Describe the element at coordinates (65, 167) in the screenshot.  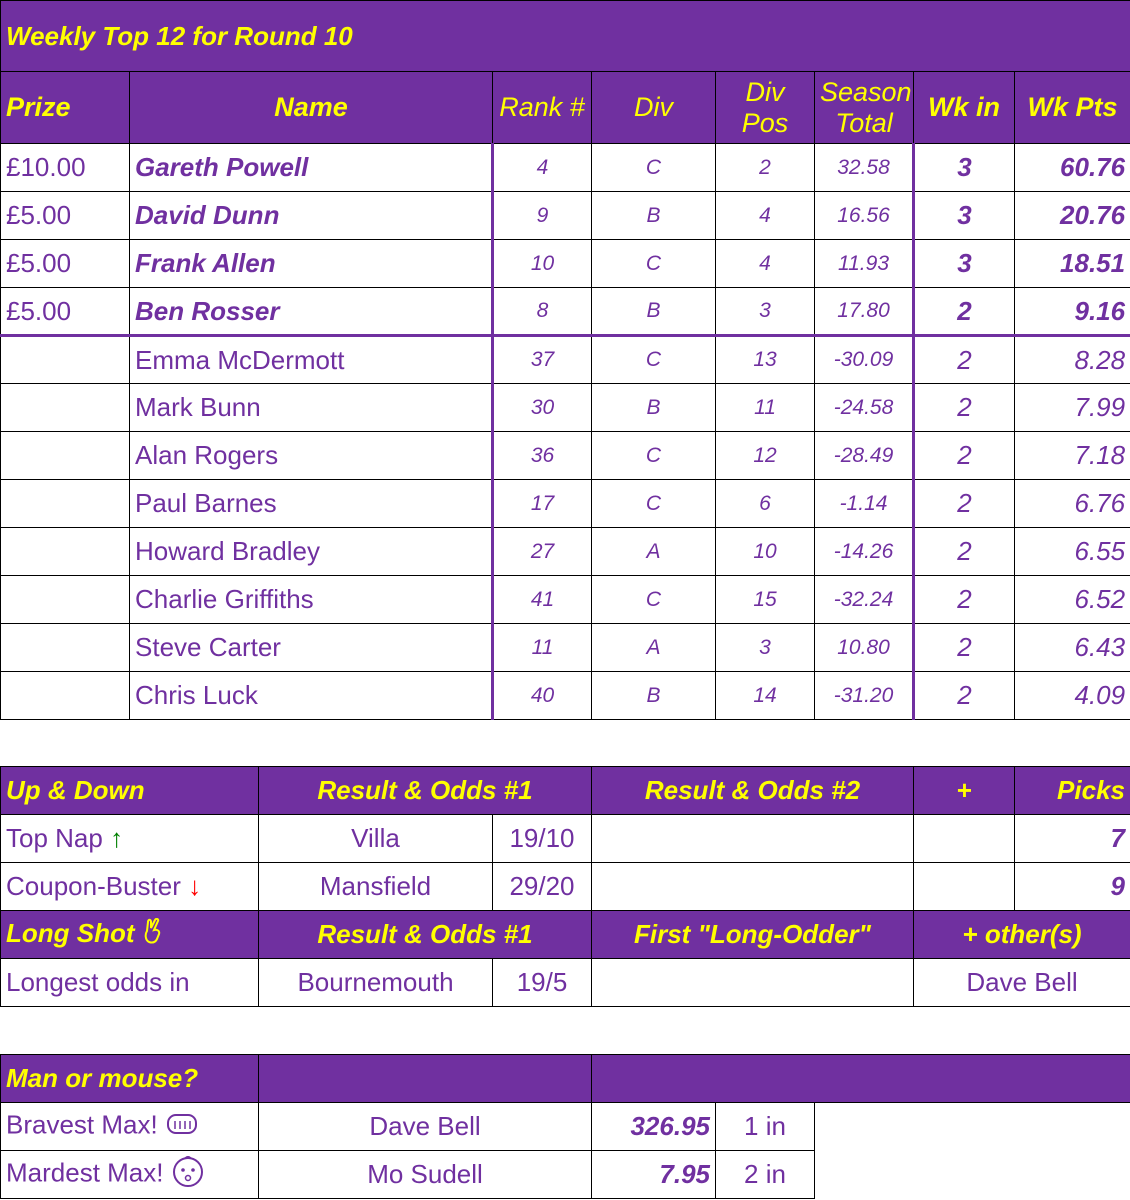
I see `prize-cell: £10.00` at that location.